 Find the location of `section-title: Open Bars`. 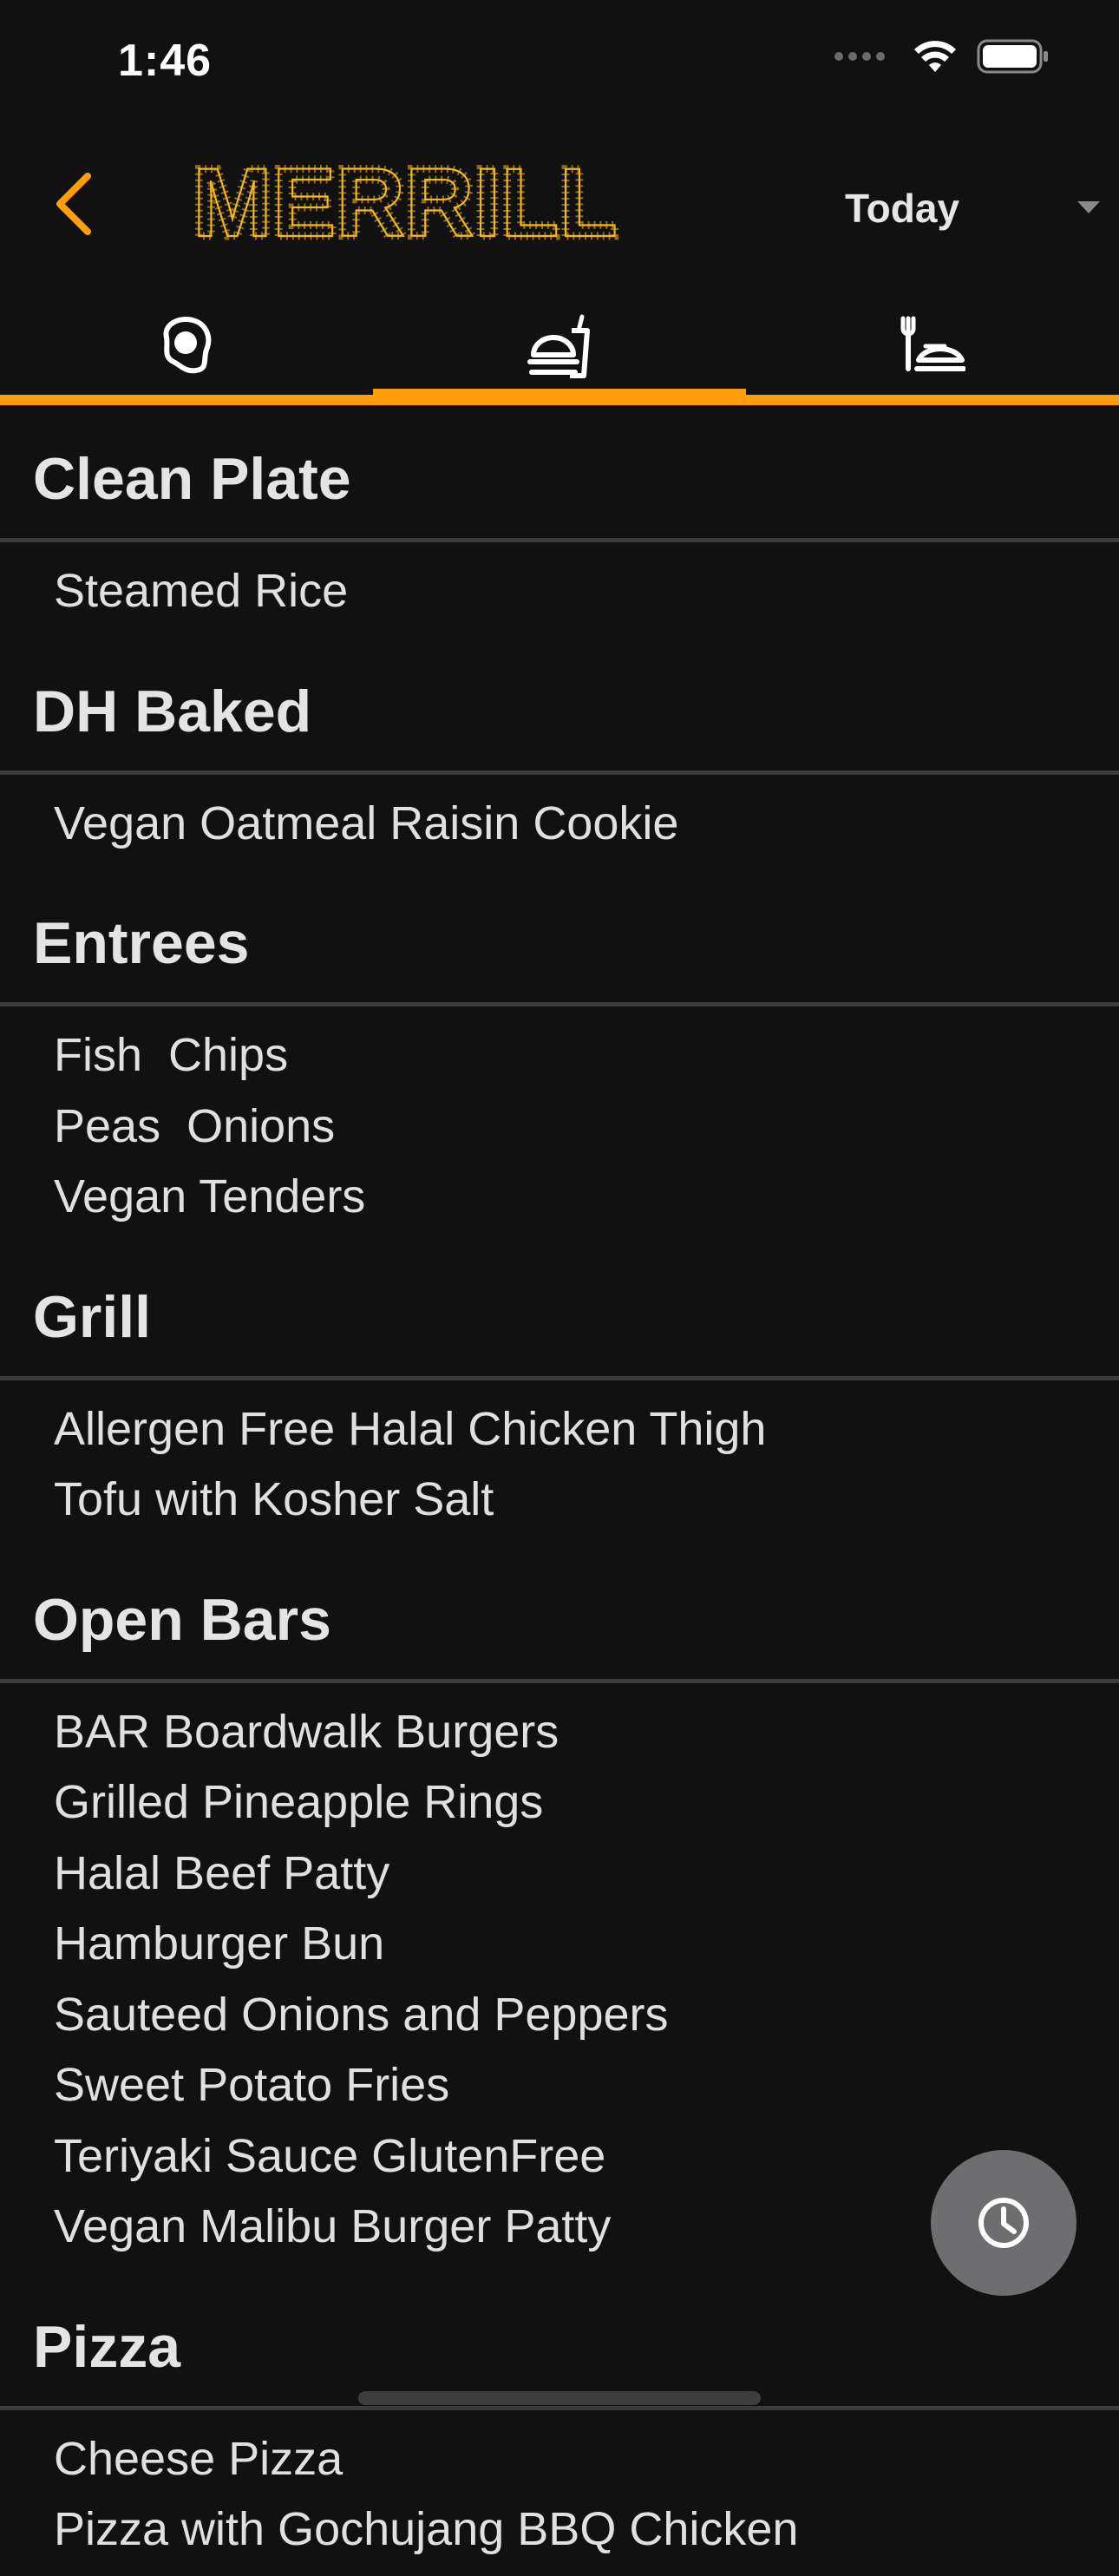

section-title: Open Bars is located at coordinates (560, 1614).